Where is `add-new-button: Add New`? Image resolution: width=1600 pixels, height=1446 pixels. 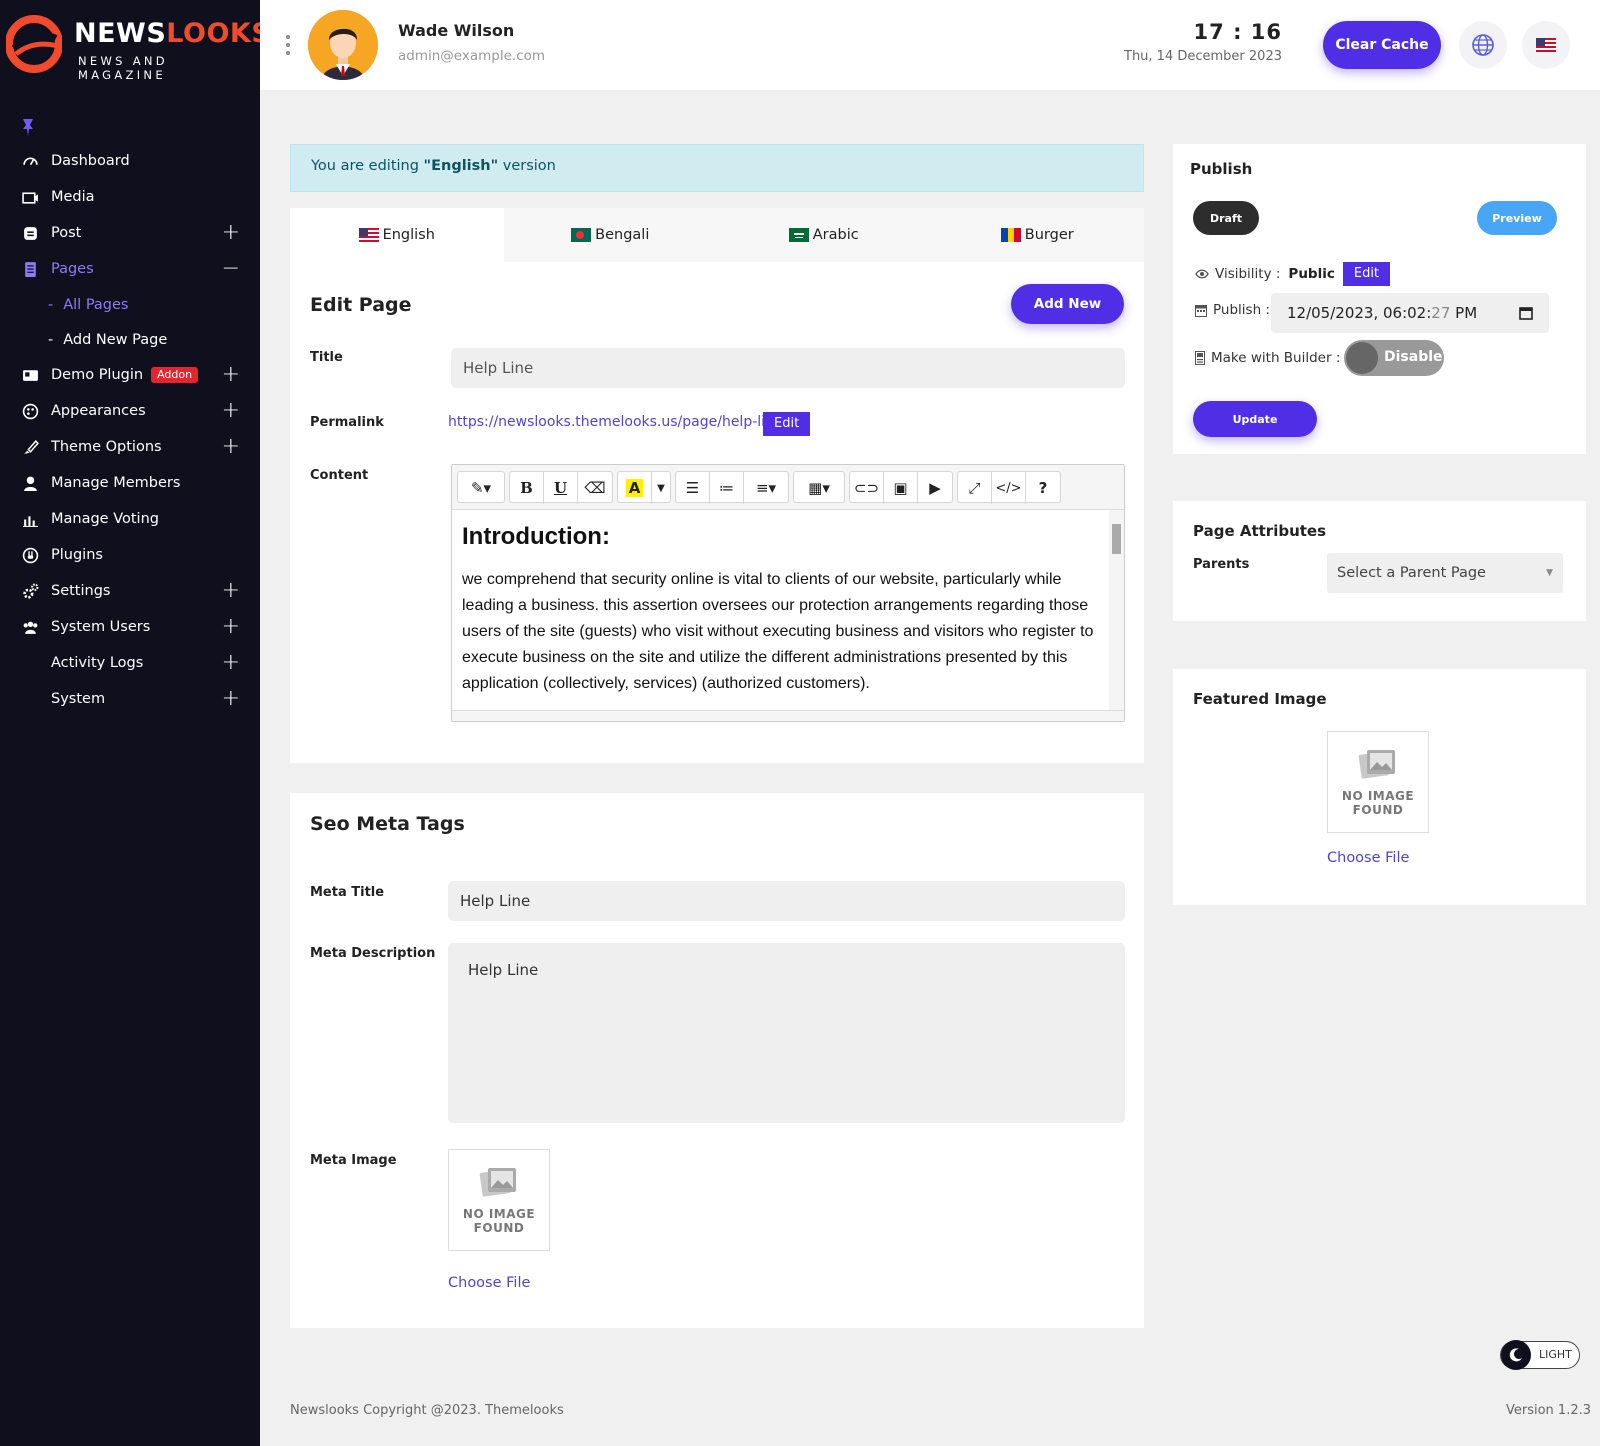 add-new-button: Add New is located at coordinates (1067, 304).